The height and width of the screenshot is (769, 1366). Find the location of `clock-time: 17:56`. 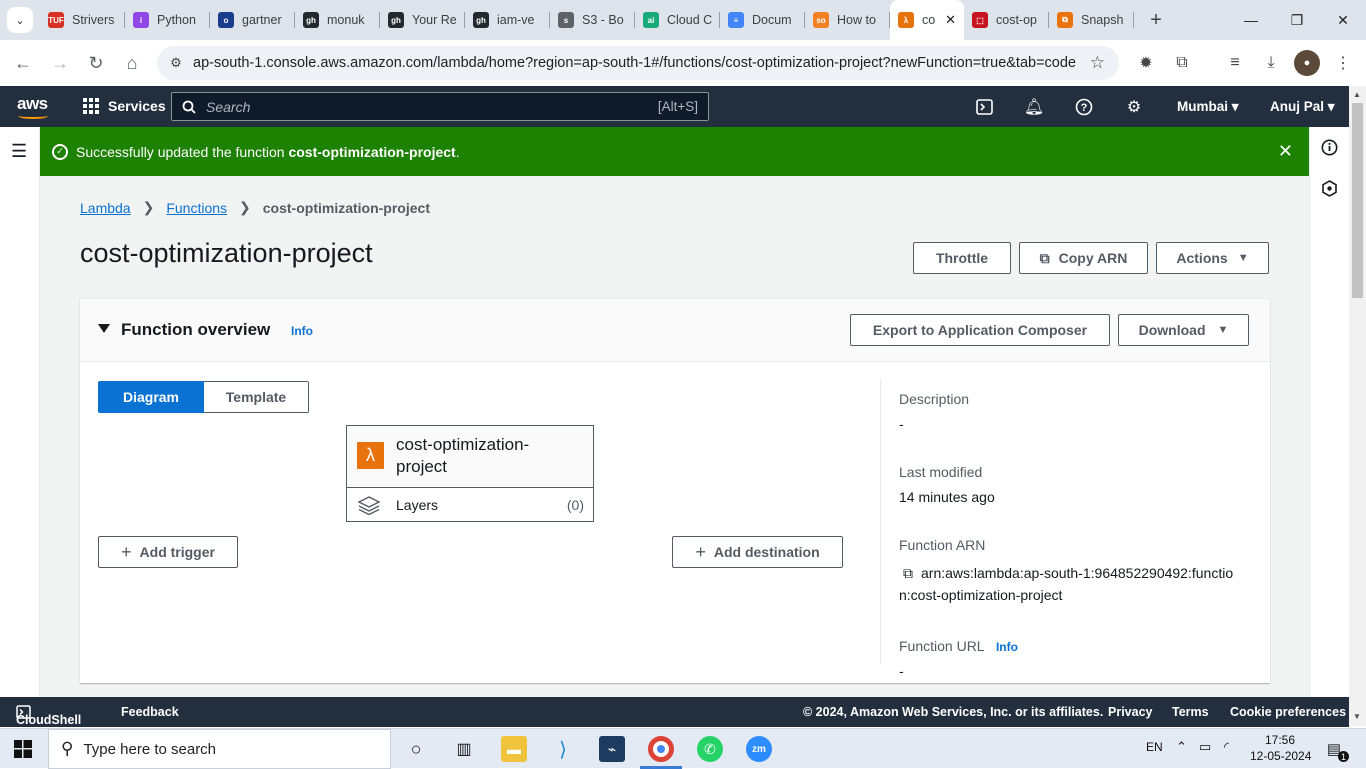

clock-time: 17:56 is located at coordinates (1280, 740).